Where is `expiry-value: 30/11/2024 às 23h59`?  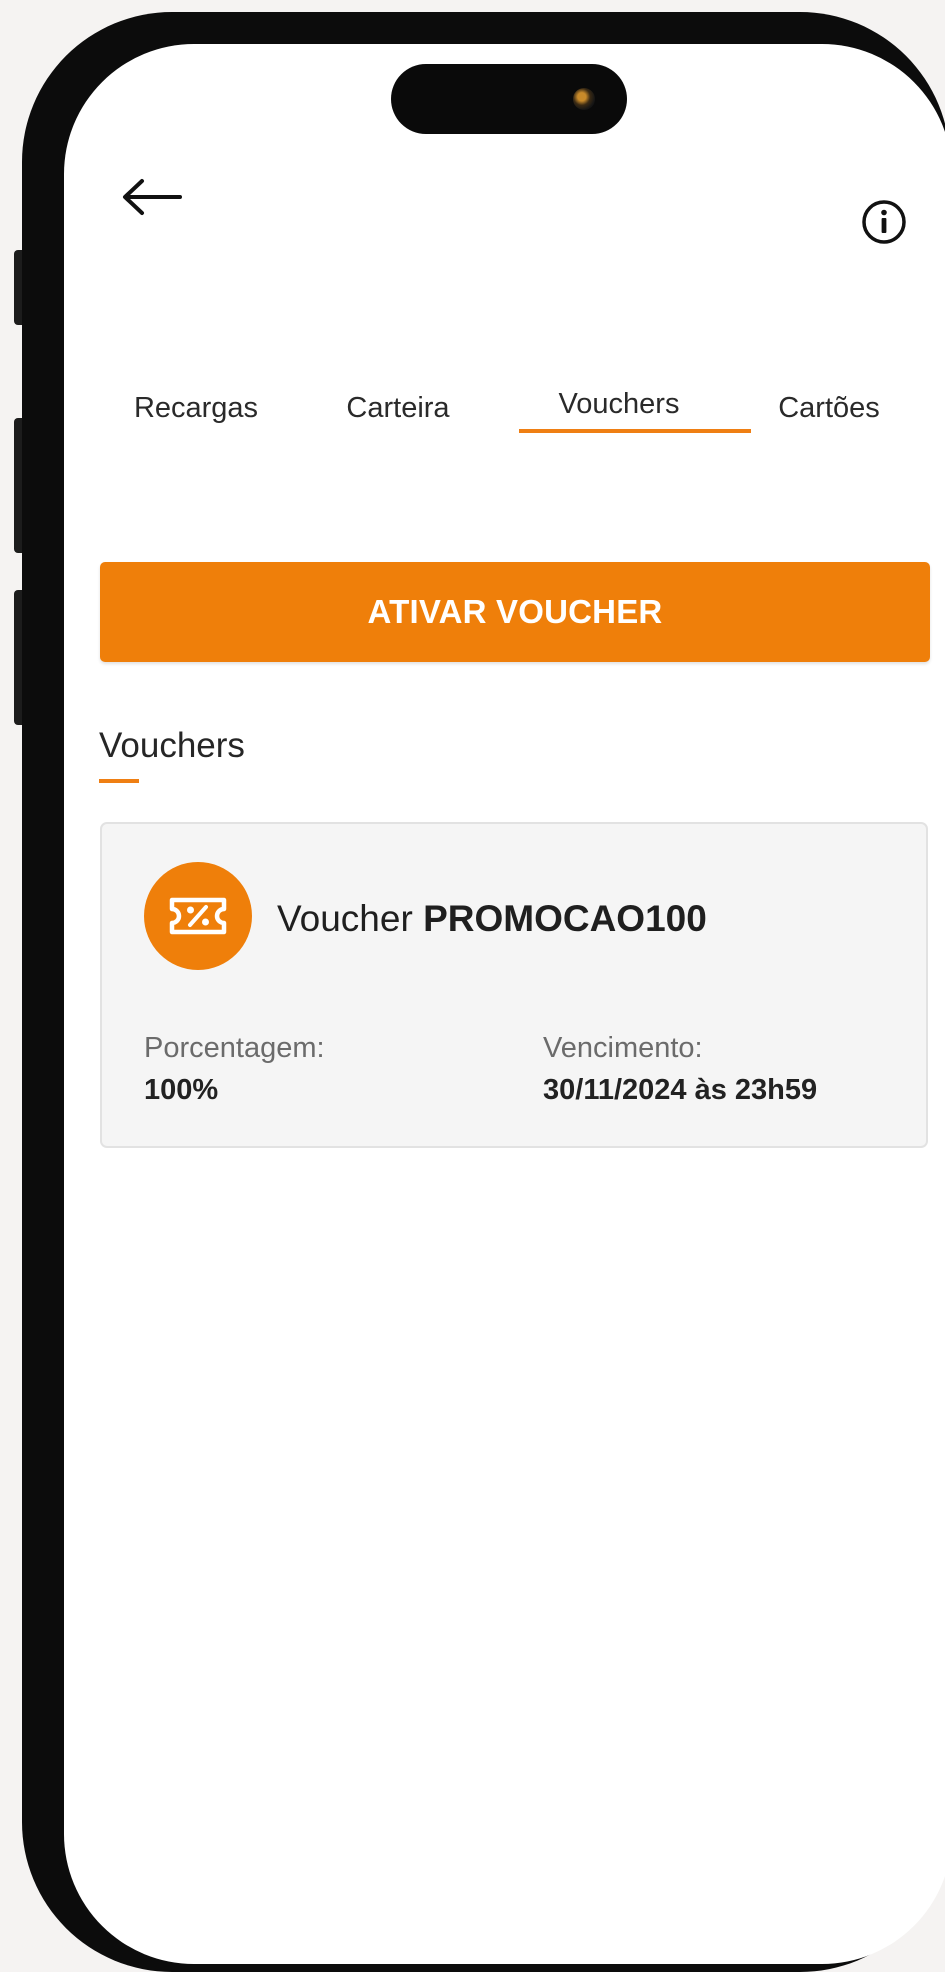
expiry-value: 30/11/2024 às 23h59 is located at coordinates (680, 1090).